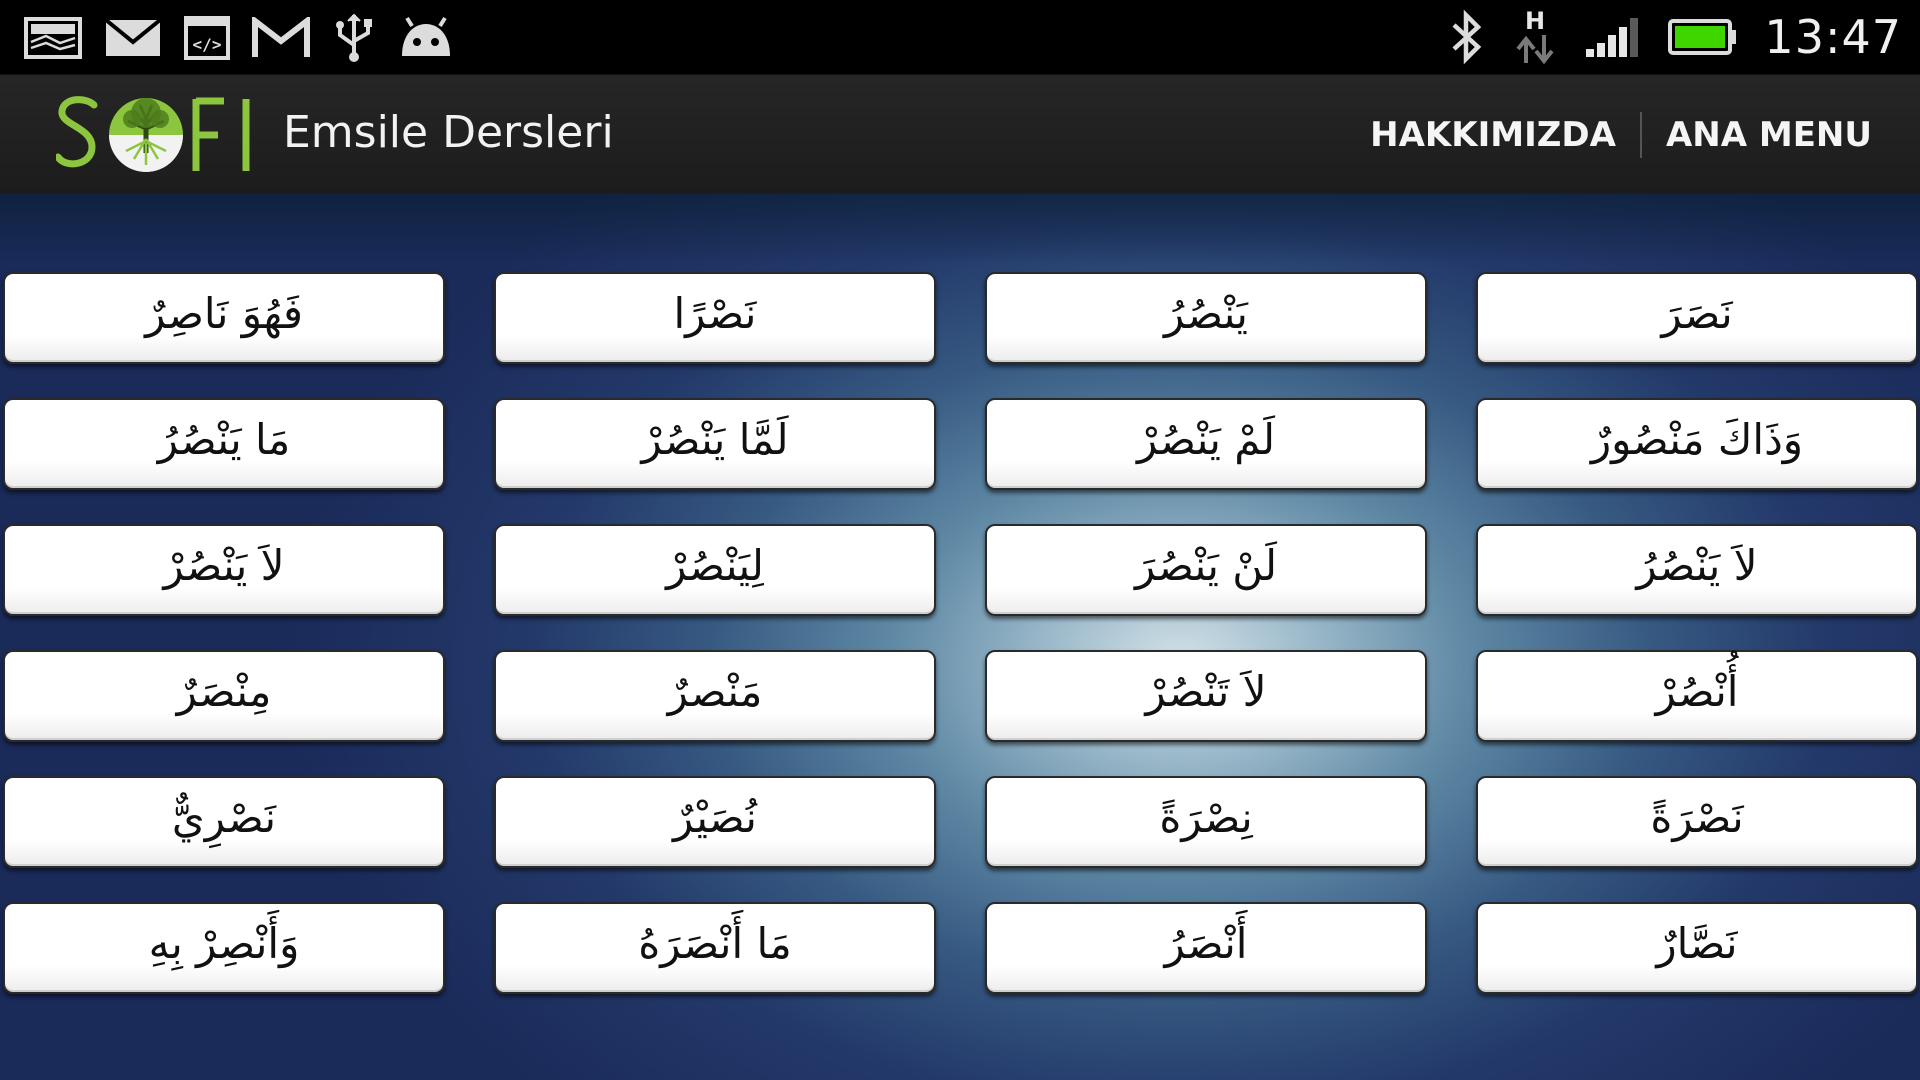 The height and width of the screenshot is (1080, 1920). I want to click on emsile-button: لاَ يَنْصُرُ, so click(1697, 570).